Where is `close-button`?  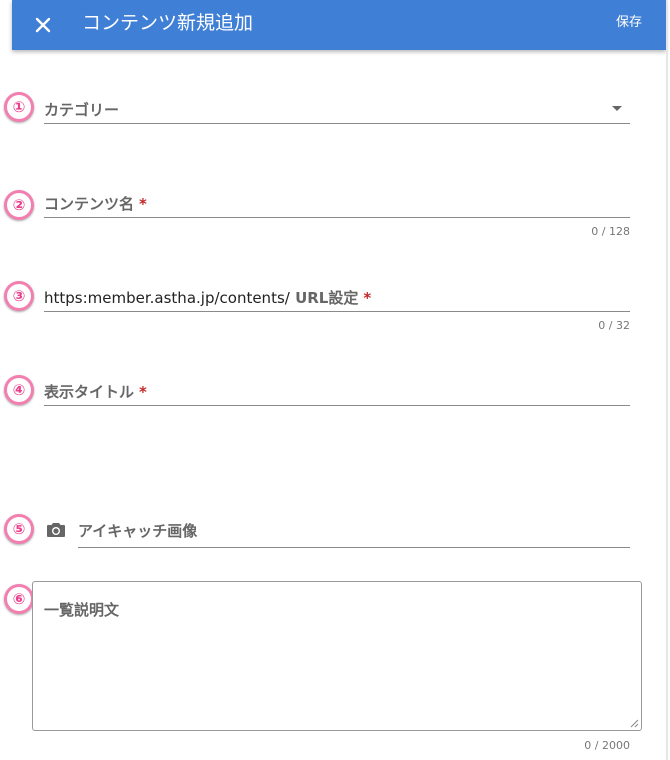 close-button is located at coordinates (43, 25).